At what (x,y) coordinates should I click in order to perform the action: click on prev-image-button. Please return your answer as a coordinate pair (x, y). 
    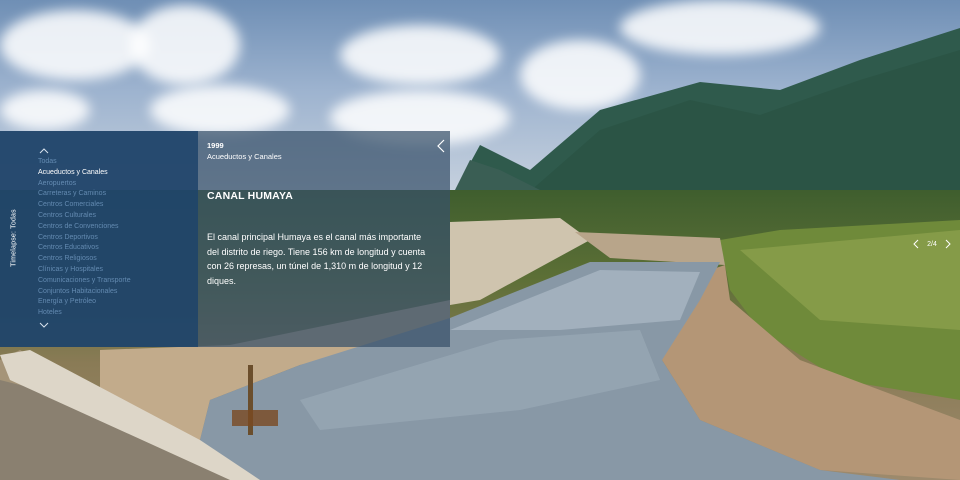
    Looking at the image, I should click on (916, 244).